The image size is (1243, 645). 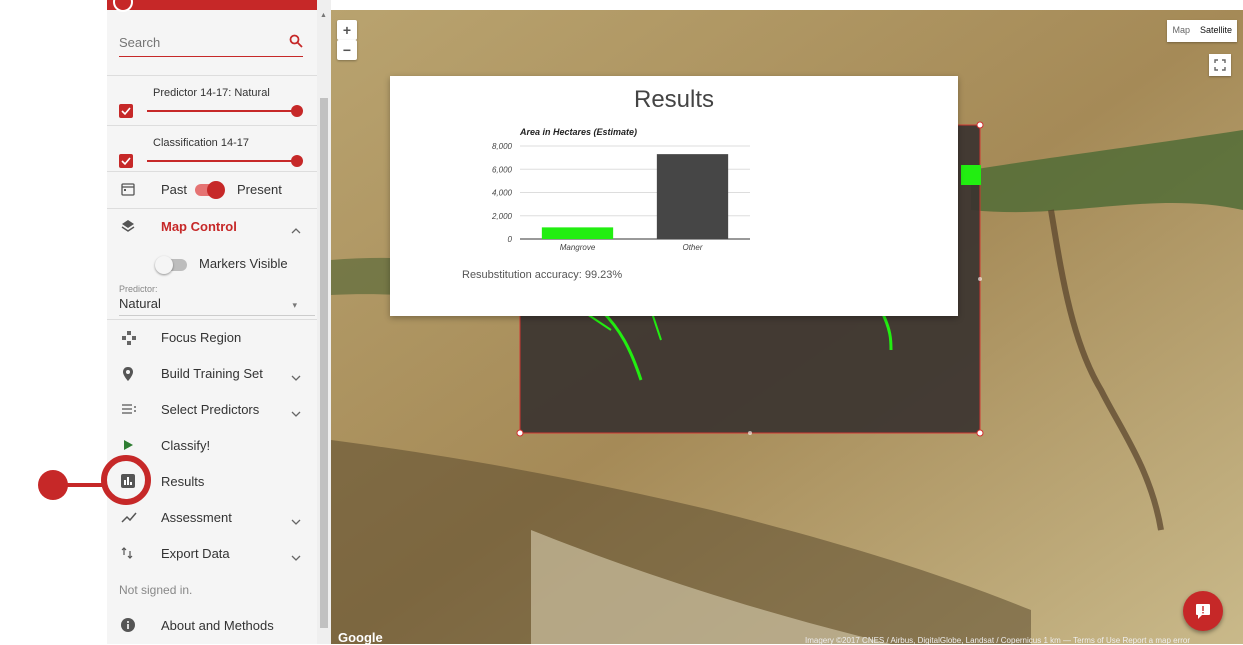 What do you see at coordinates (674, 99) in the screenshot?
I see `results-title: Results` at bounding box center [674, 99].